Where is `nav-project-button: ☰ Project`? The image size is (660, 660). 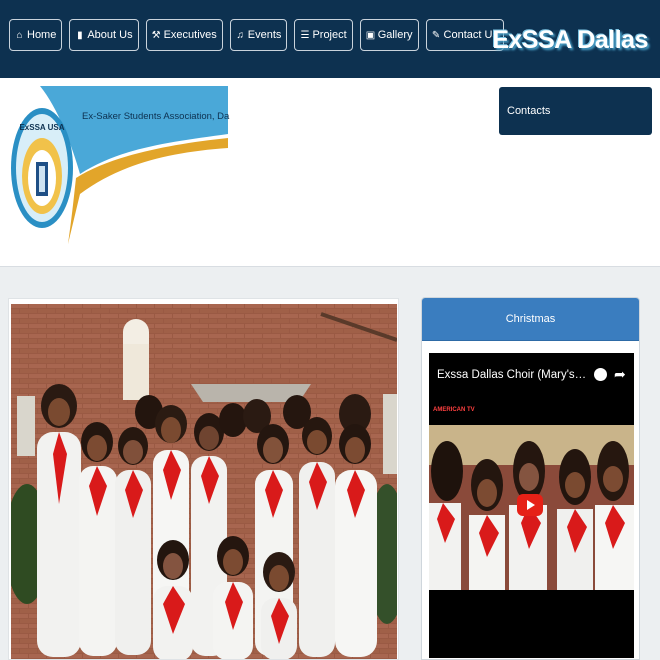 nav-project-button: ☰ Project is located at coordinates (323, 35).